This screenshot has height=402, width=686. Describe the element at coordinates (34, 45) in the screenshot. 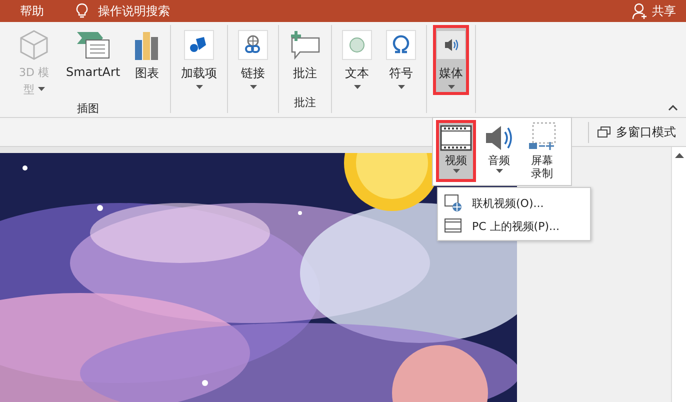

I see `cube-icon` at that location.